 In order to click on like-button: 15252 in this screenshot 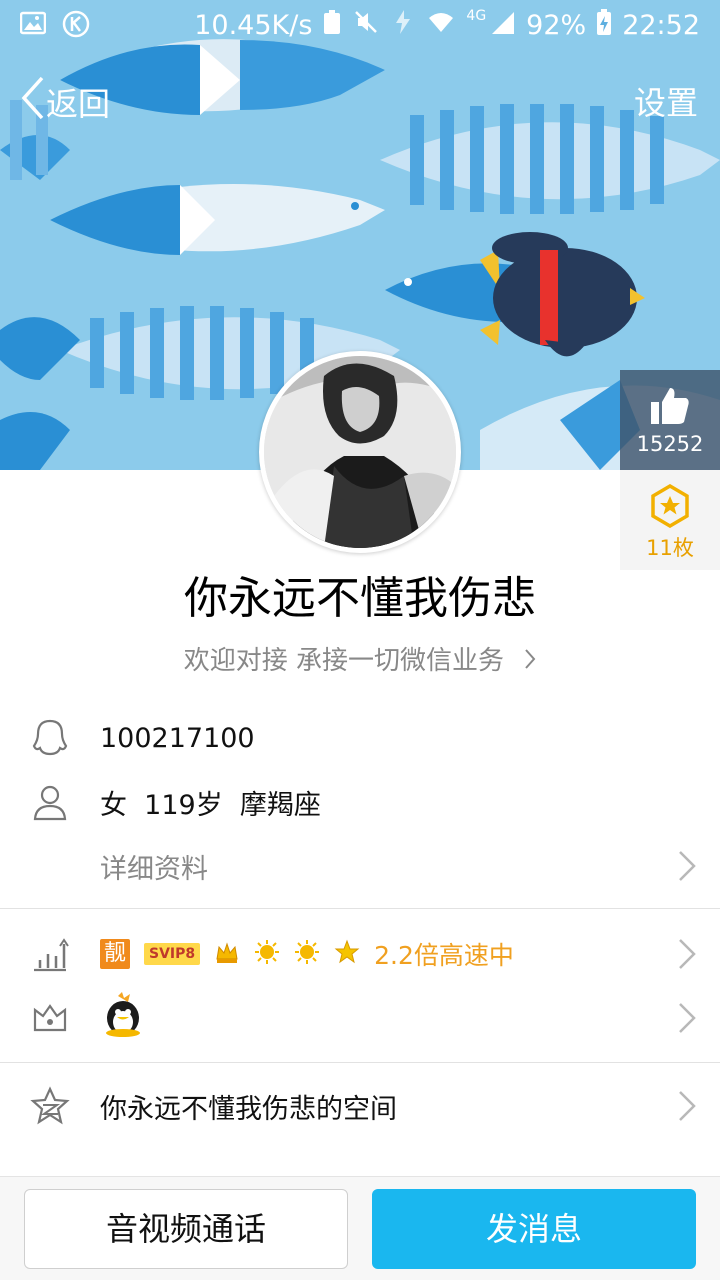, I will do `click(670, 420)`.